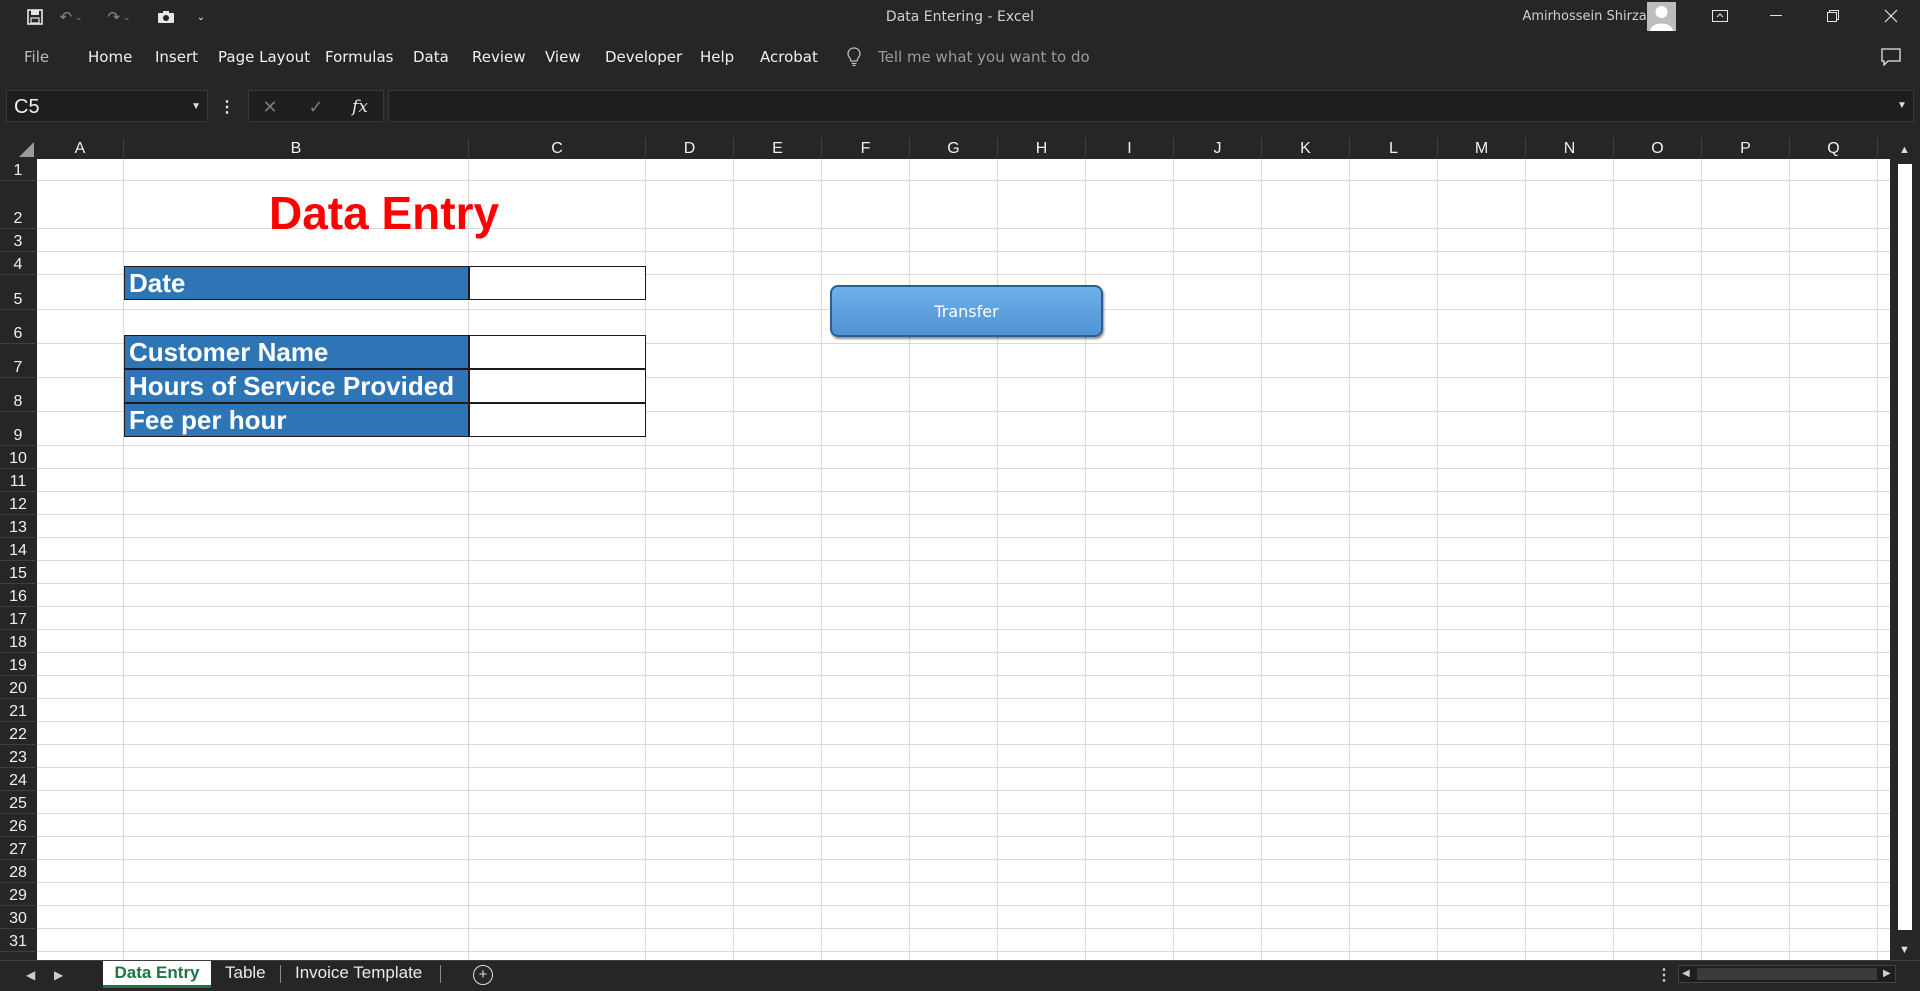  I want to click on cancel-icon: ✕, so click(270, 107).